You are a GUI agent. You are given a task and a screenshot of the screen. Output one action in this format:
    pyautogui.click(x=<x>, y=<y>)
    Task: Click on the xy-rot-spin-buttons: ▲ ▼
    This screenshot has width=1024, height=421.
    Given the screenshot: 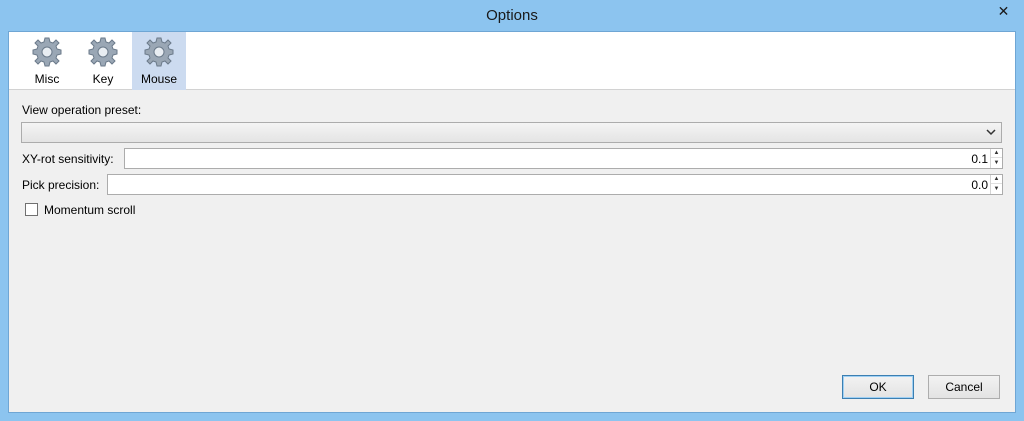 What is the action you would take?
    pyautogui.click(x=996, y=158)
    